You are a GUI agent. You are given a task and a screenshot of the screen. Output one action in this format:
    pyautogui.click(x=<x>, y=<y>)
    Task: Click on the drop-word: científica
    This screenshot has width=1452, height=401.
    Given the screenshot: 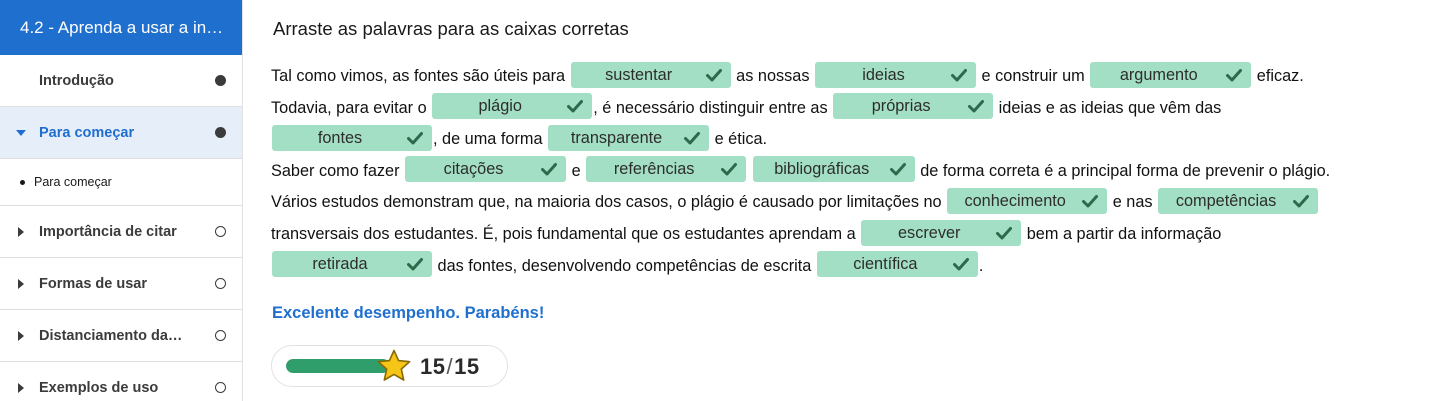 What is the action you would take?
    pyautogui.click(x=885, y=264)
    